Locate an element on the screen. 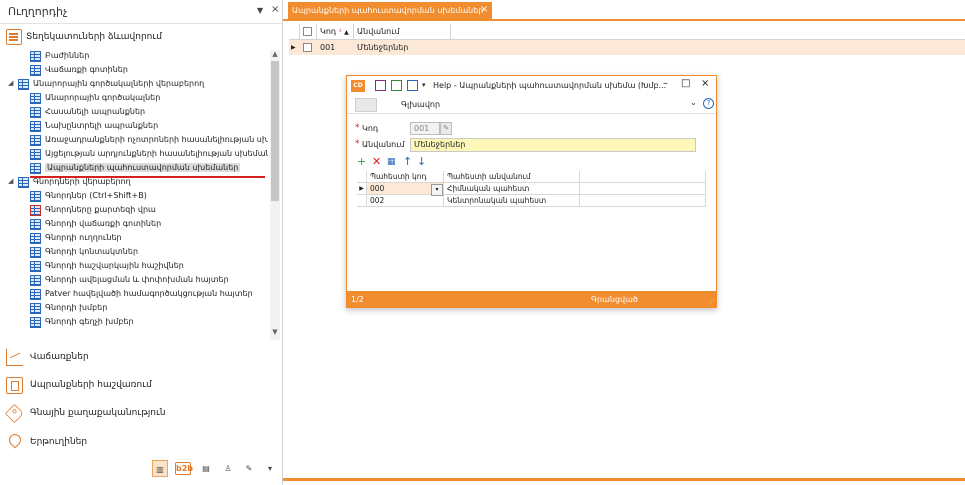 The height and width of the screenshot is (485, 965). clipboard-icon: ▤ is located at coordinates (206, 468).